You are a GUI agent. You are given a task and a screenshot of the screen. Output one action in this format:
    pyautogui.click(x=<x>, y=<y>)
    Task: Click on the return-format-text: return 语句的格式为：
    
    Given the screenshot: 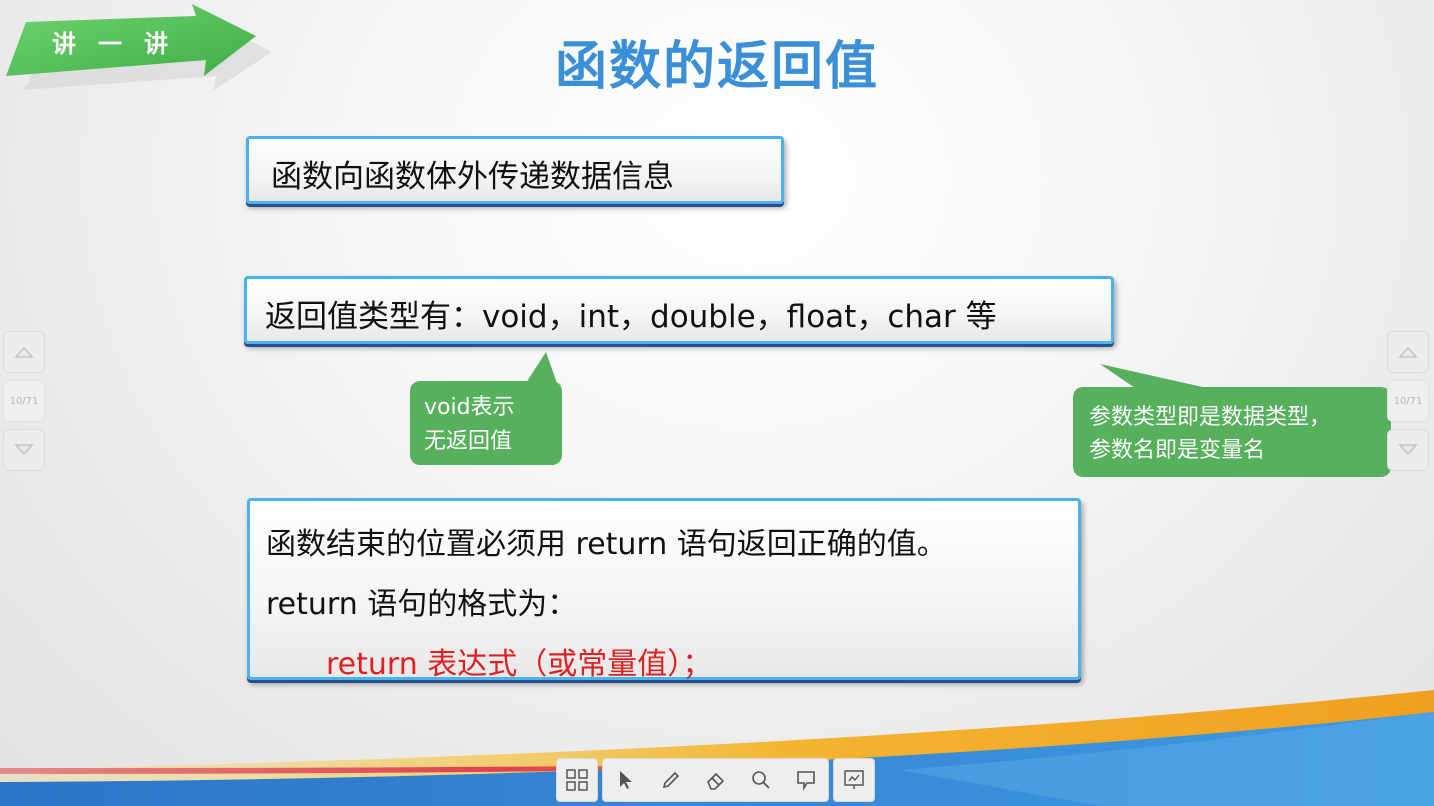 What is the action you would take?
    pyautogui.click(x=422, y=604)
    